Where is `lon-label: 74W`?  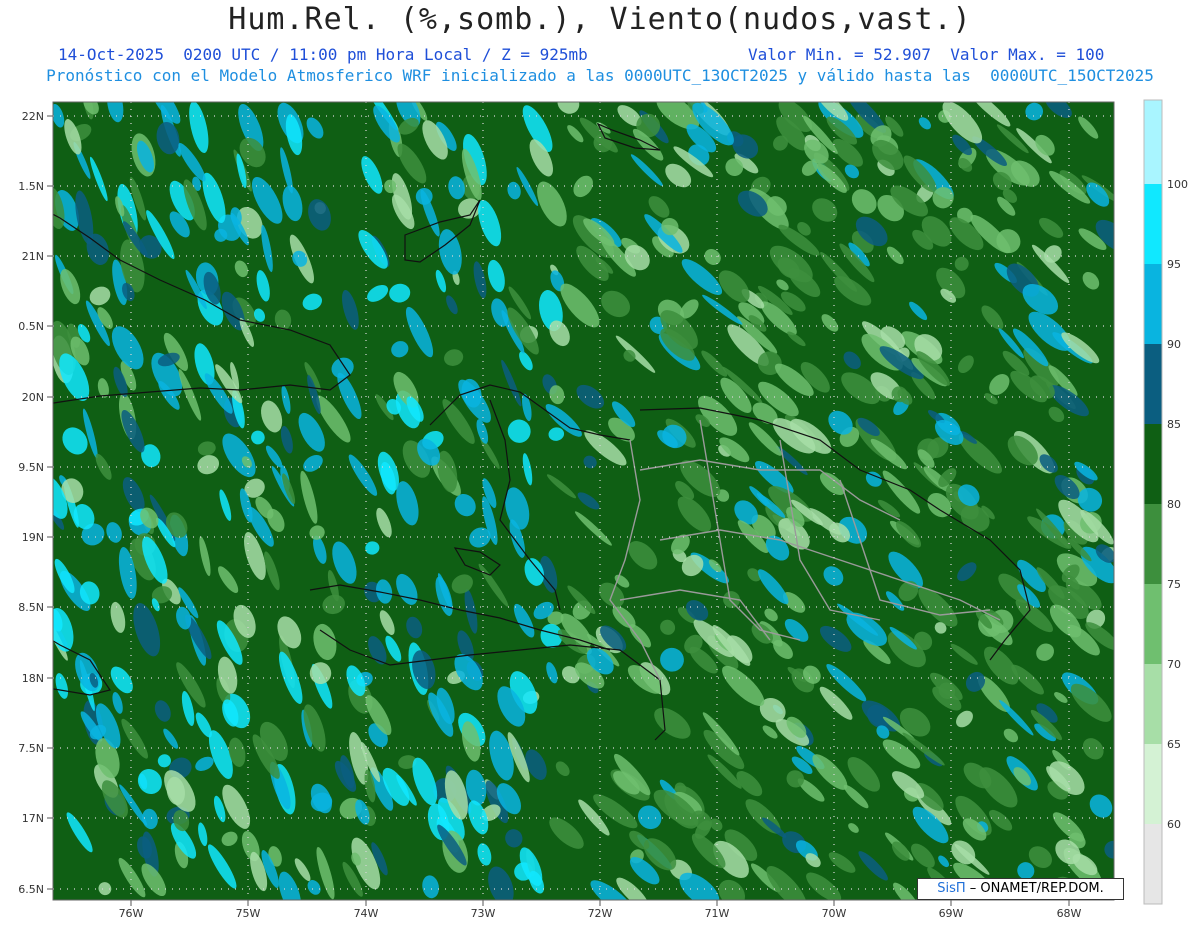 lon-label: 74W is located at coordinates (366, 913).